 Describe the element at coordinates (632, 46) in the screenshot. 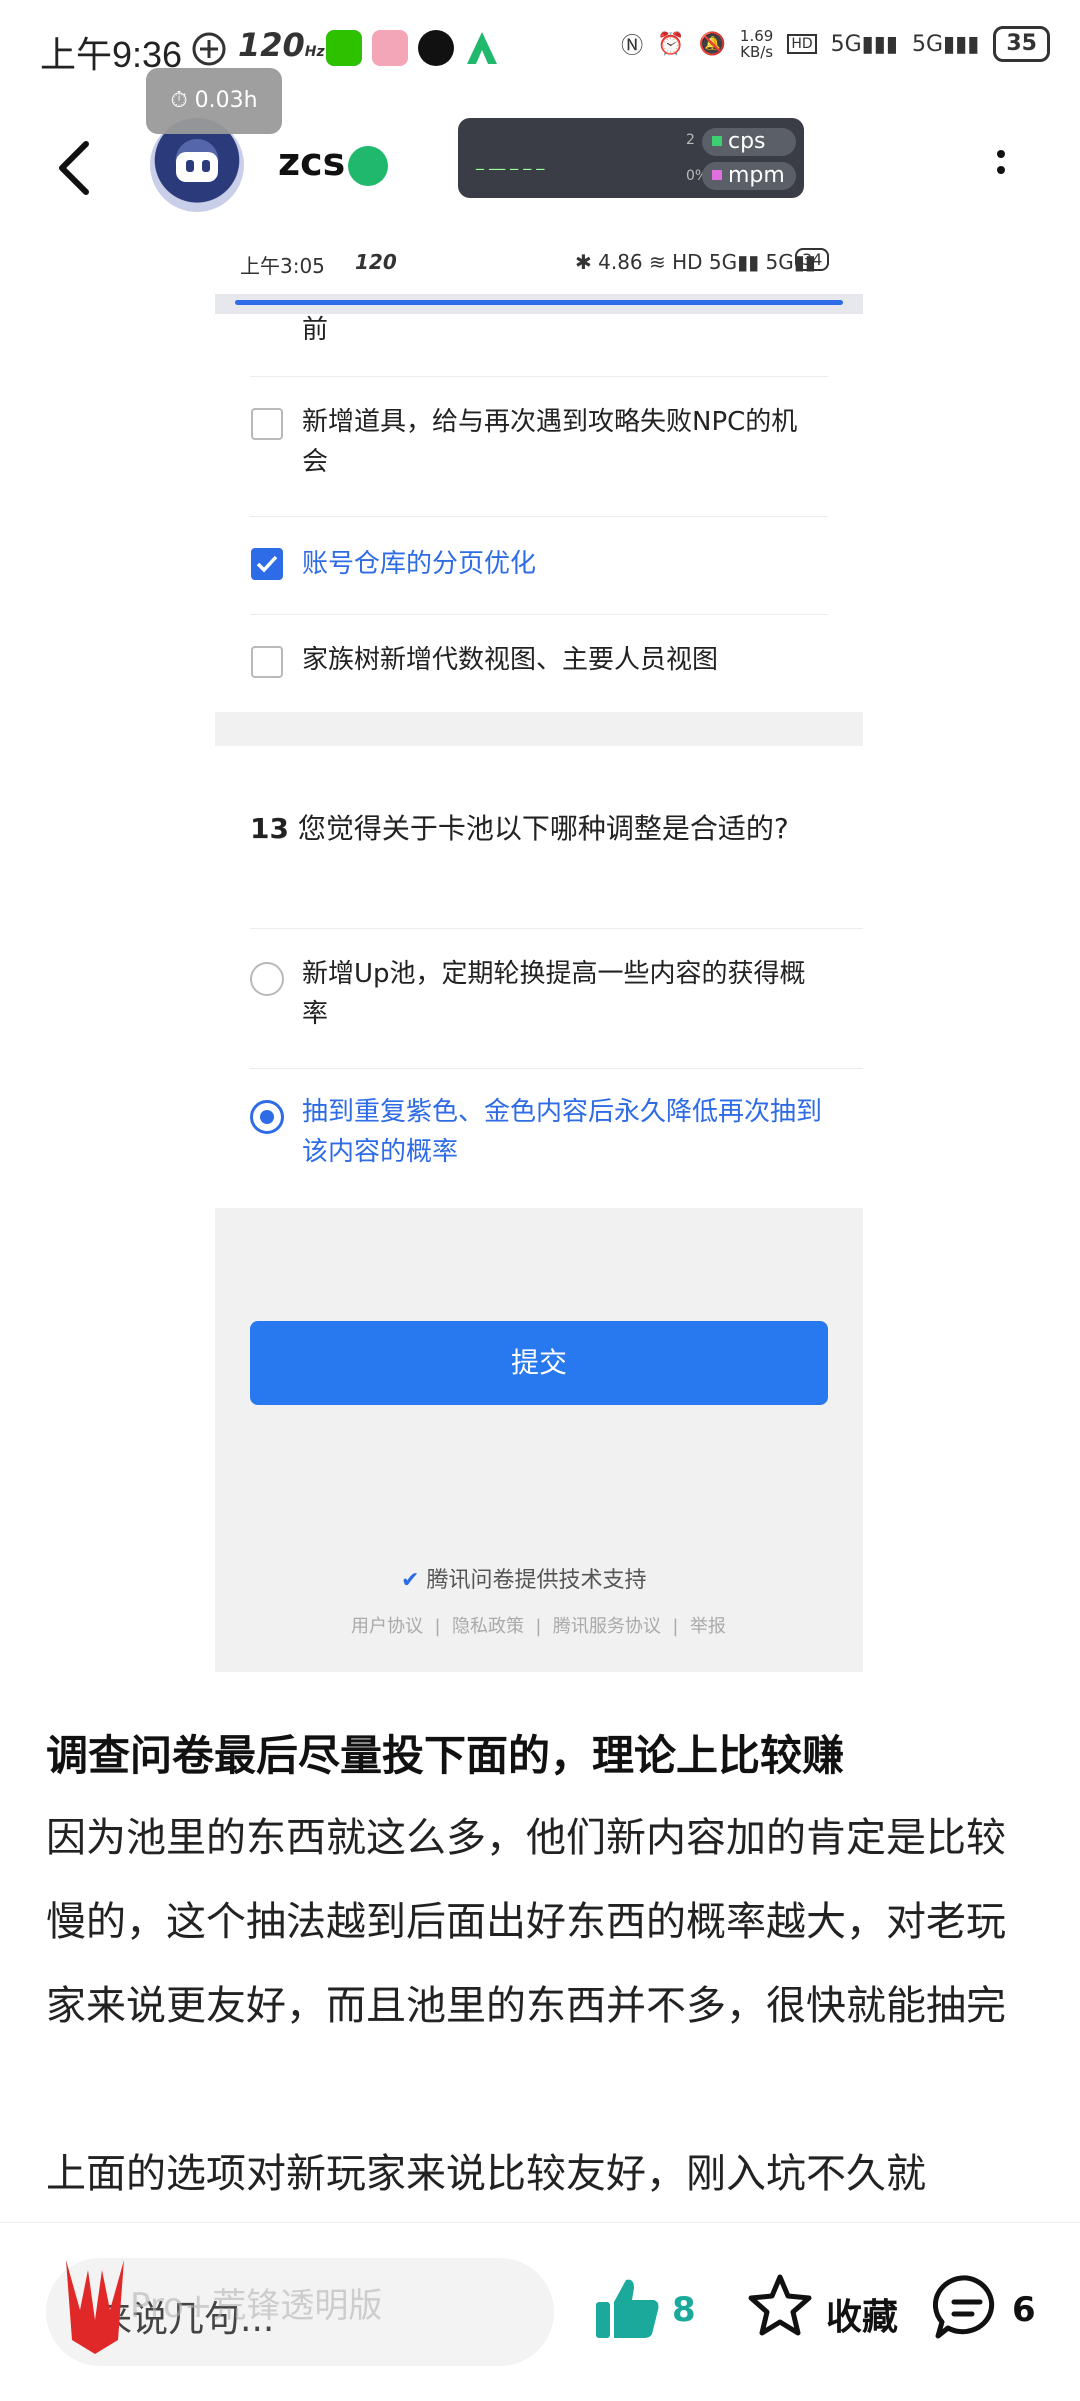

I see `nfc-icon: Ⓝ` at that location.